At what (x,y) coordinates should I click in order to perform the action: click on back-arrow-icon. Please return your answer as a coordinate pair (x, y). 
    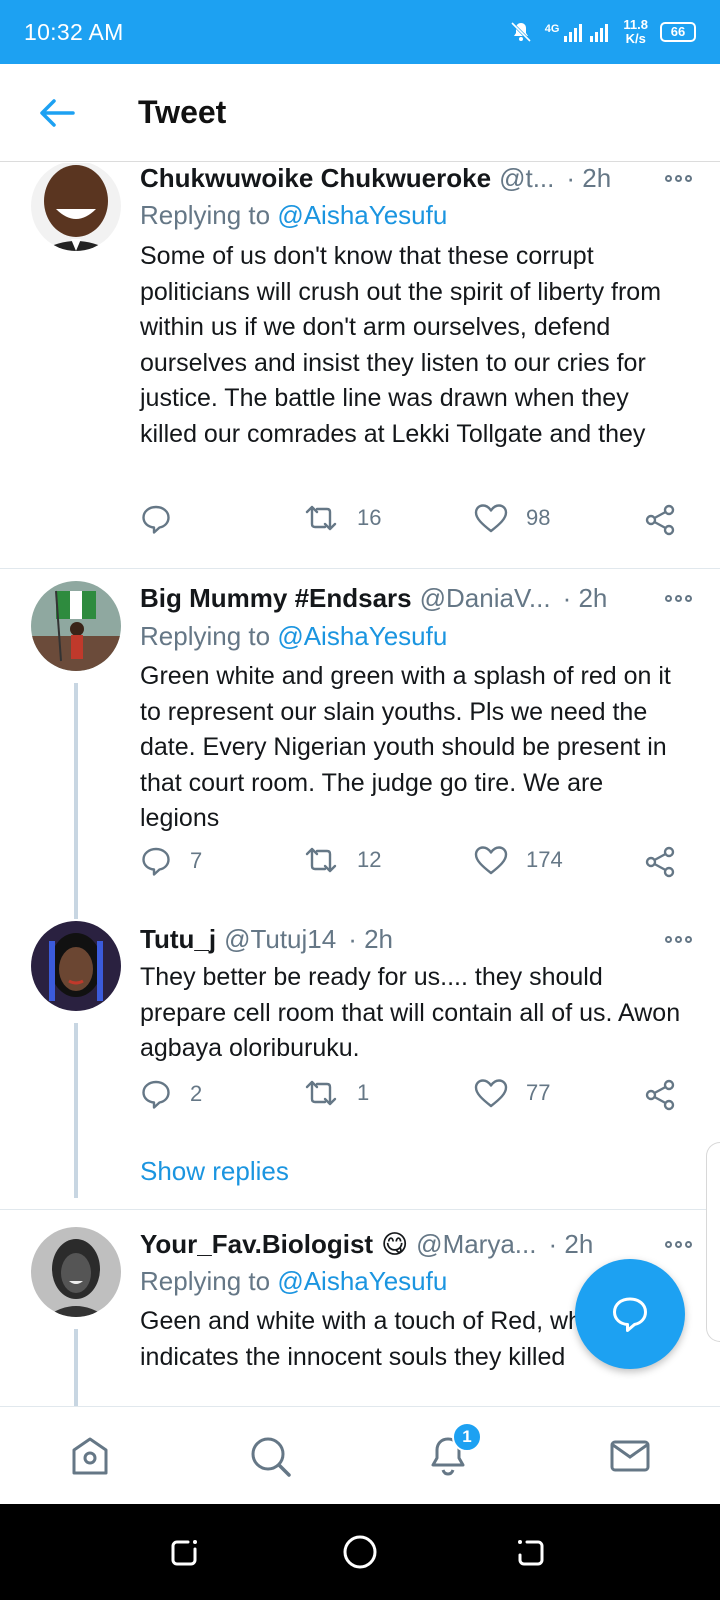
    Looking at the image, I should click on (57, 112).